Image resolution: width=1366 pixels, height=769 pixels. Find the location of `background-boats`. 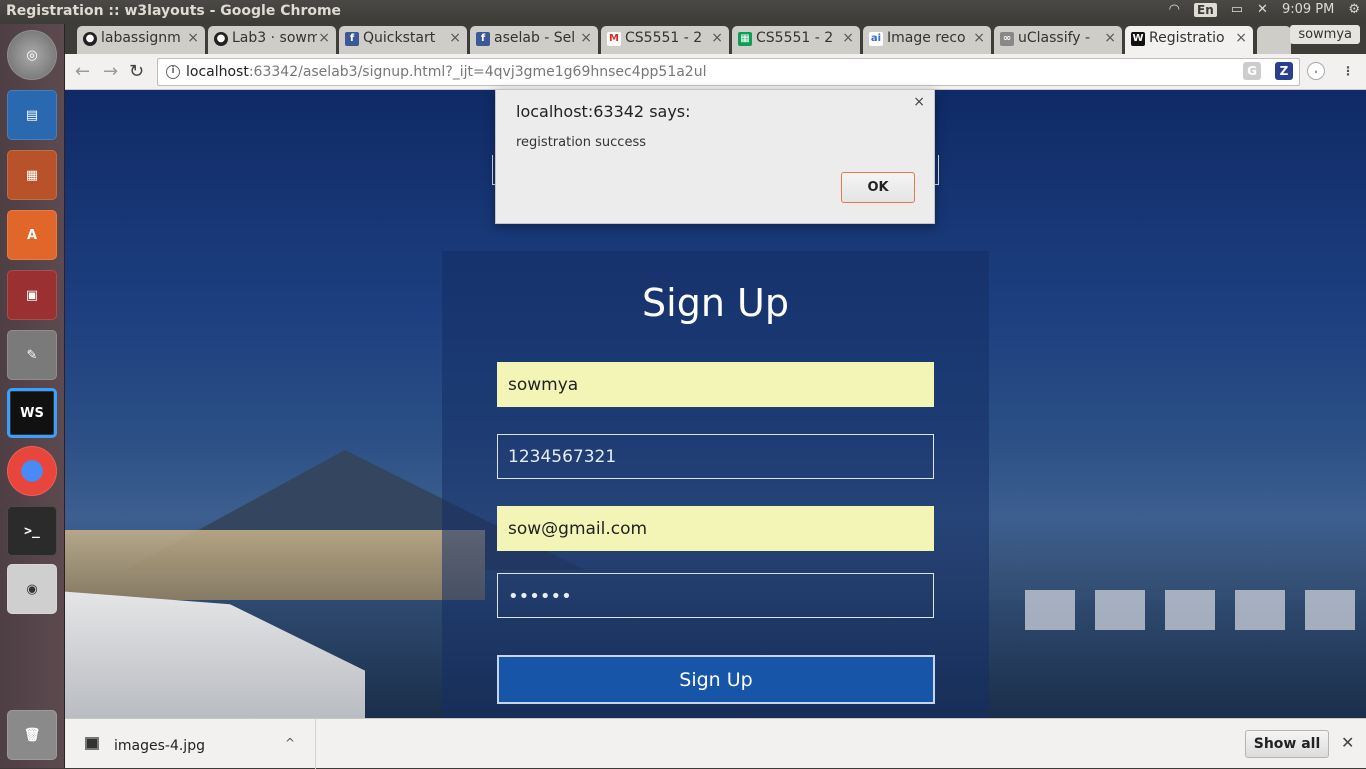

background-boats is located at coordinates (1195, 610).